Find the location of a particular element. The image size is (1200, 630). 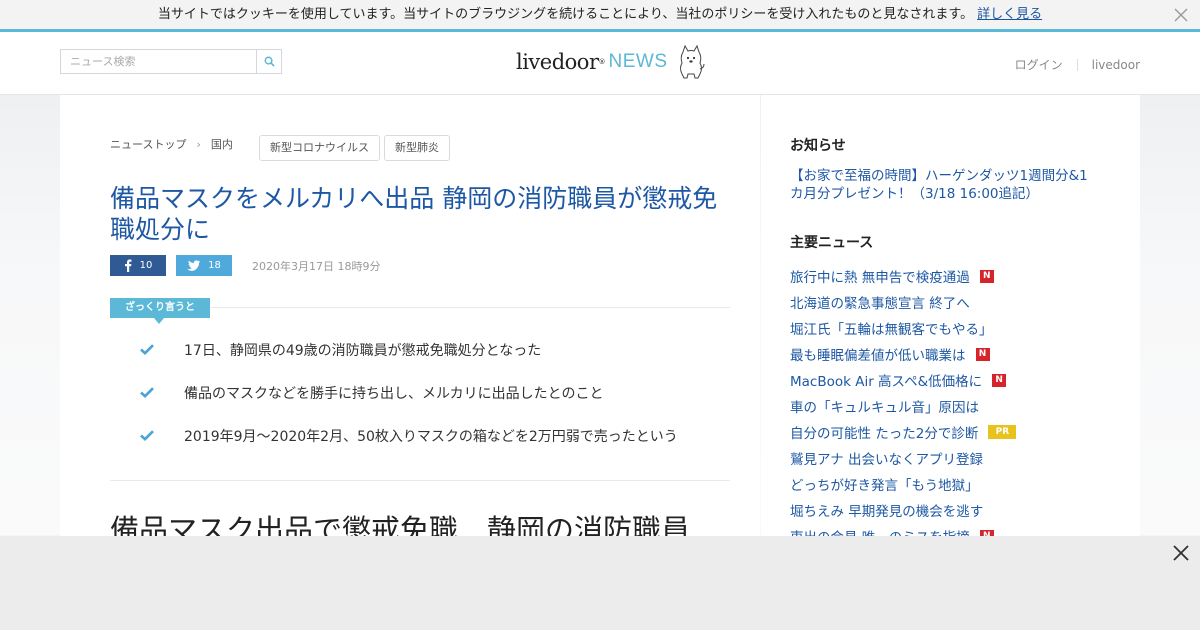

news-item-title: 最も睡眠偏差値が低い職業は is located at coordinates (878, 356).